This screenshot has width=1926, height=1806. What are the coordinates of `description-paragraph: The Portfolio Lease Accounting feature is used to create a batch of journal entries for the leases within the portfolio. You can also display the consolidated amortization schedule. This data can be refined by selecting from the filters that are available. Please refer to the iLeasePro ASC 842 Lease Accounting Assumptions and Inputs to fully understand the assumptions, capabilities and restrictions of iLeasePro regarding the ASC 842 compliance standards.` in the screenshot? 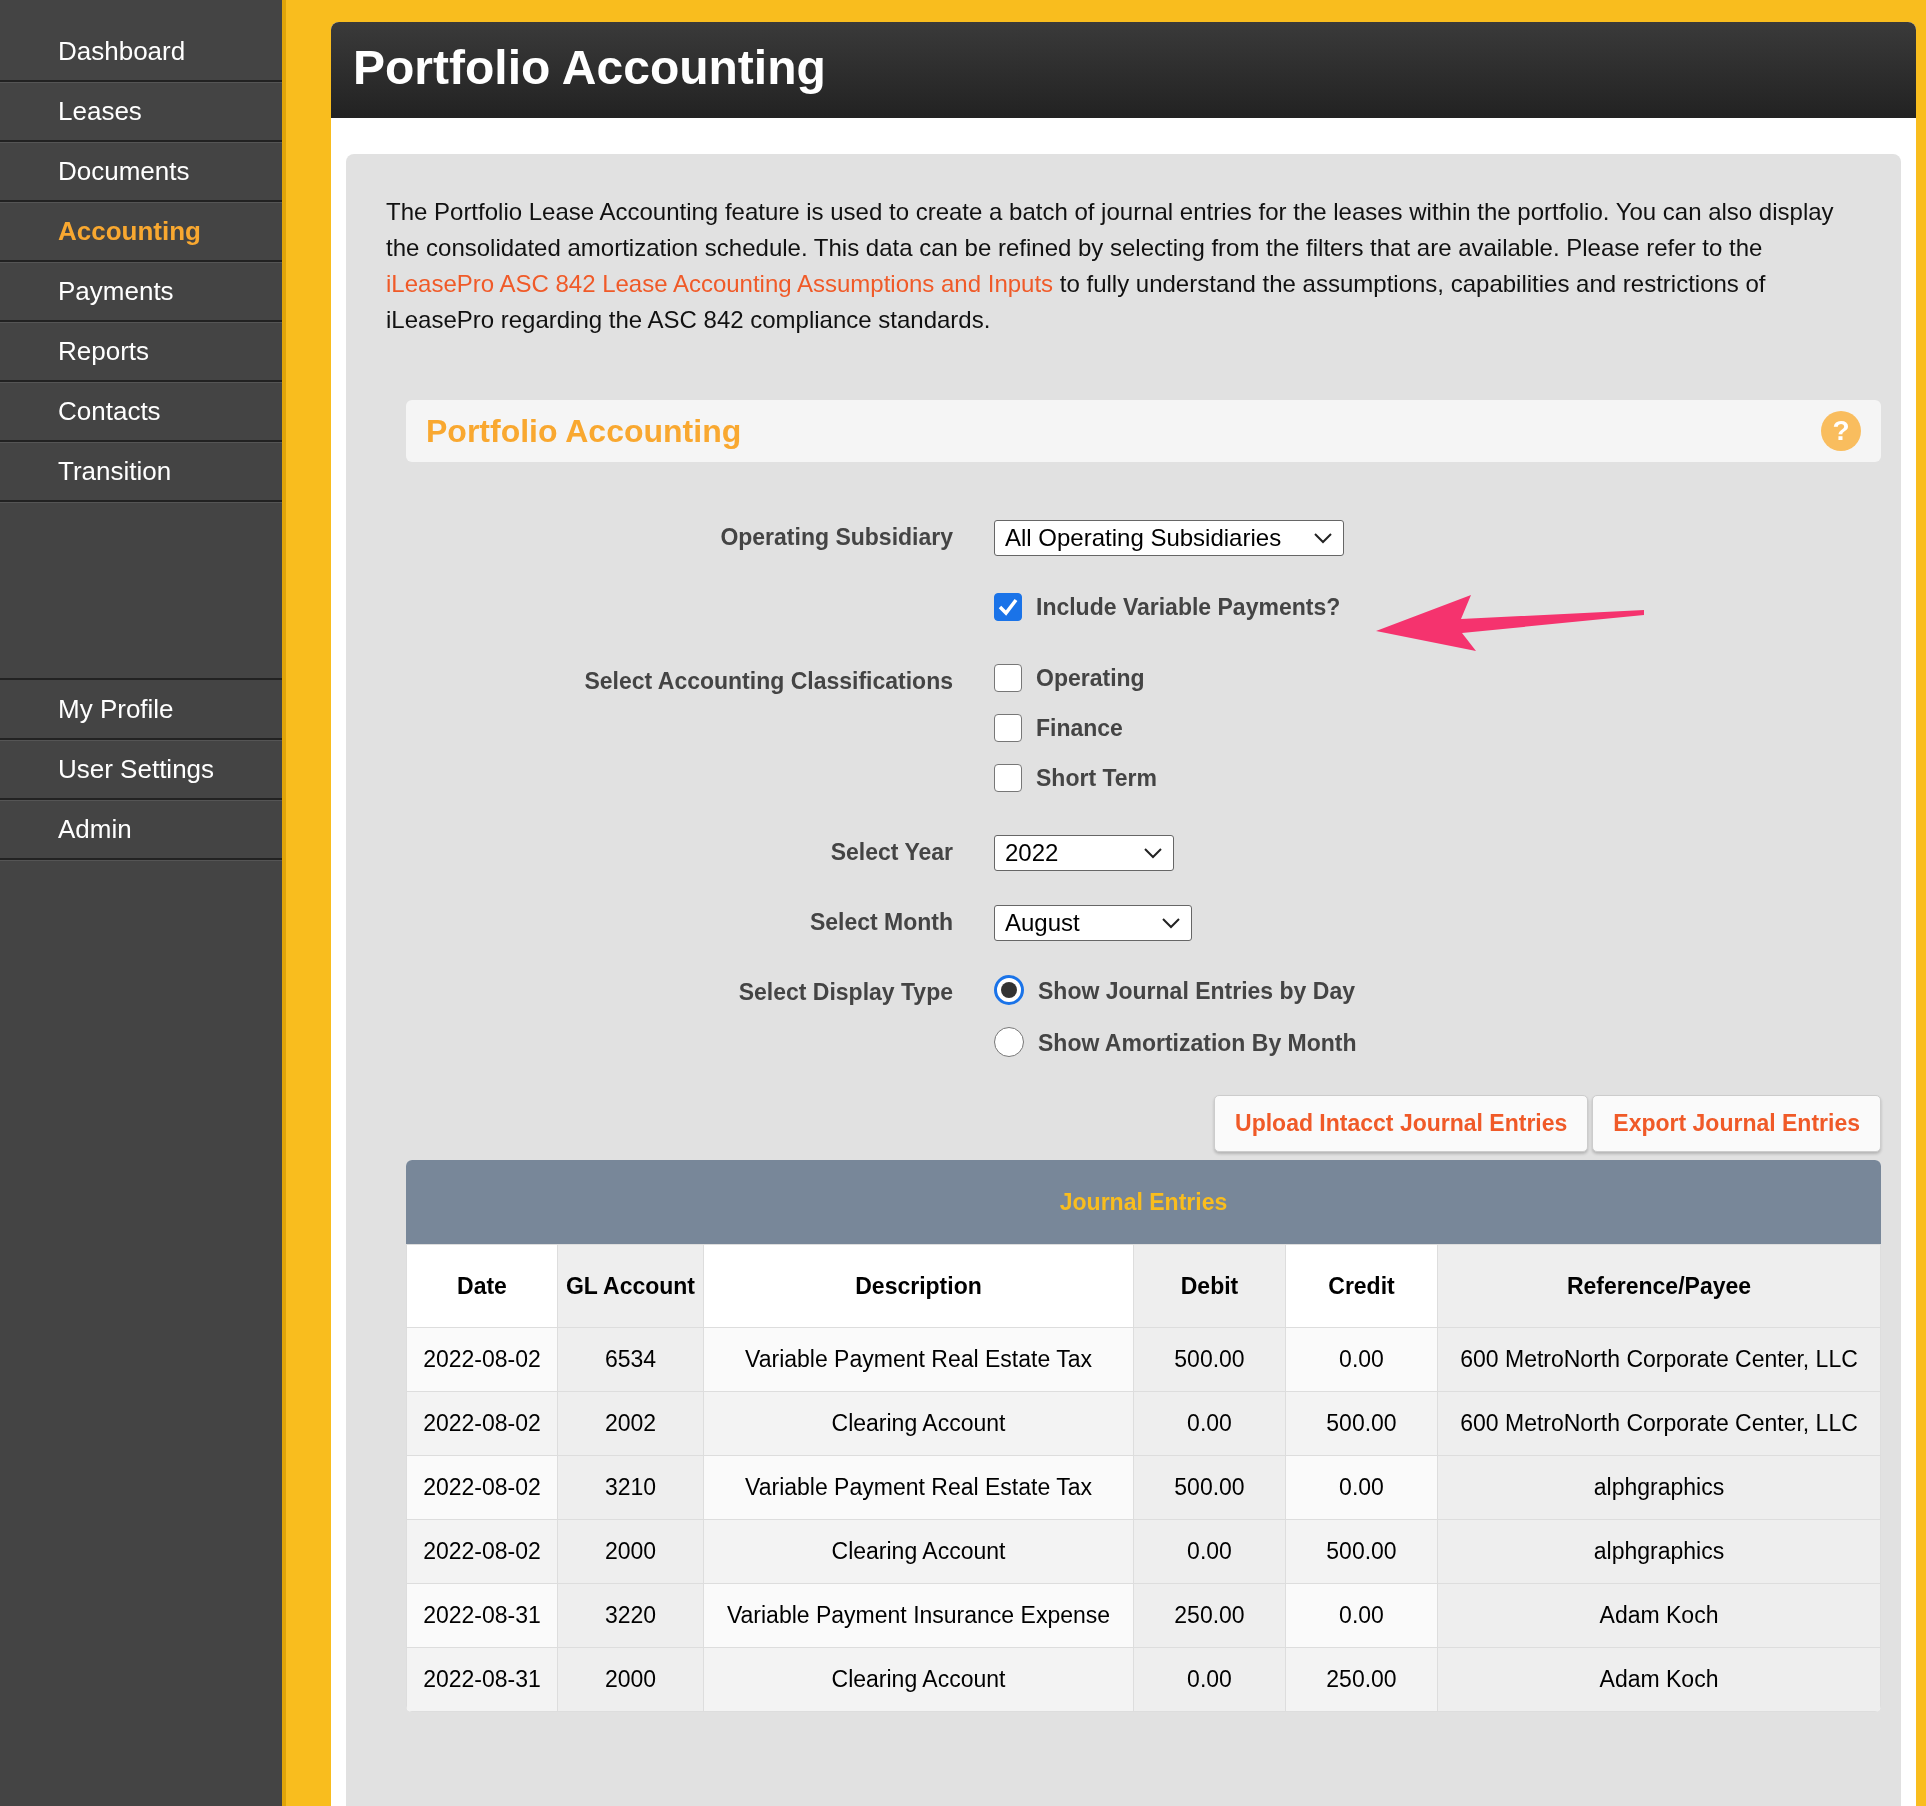 It's located at (1110, 266).